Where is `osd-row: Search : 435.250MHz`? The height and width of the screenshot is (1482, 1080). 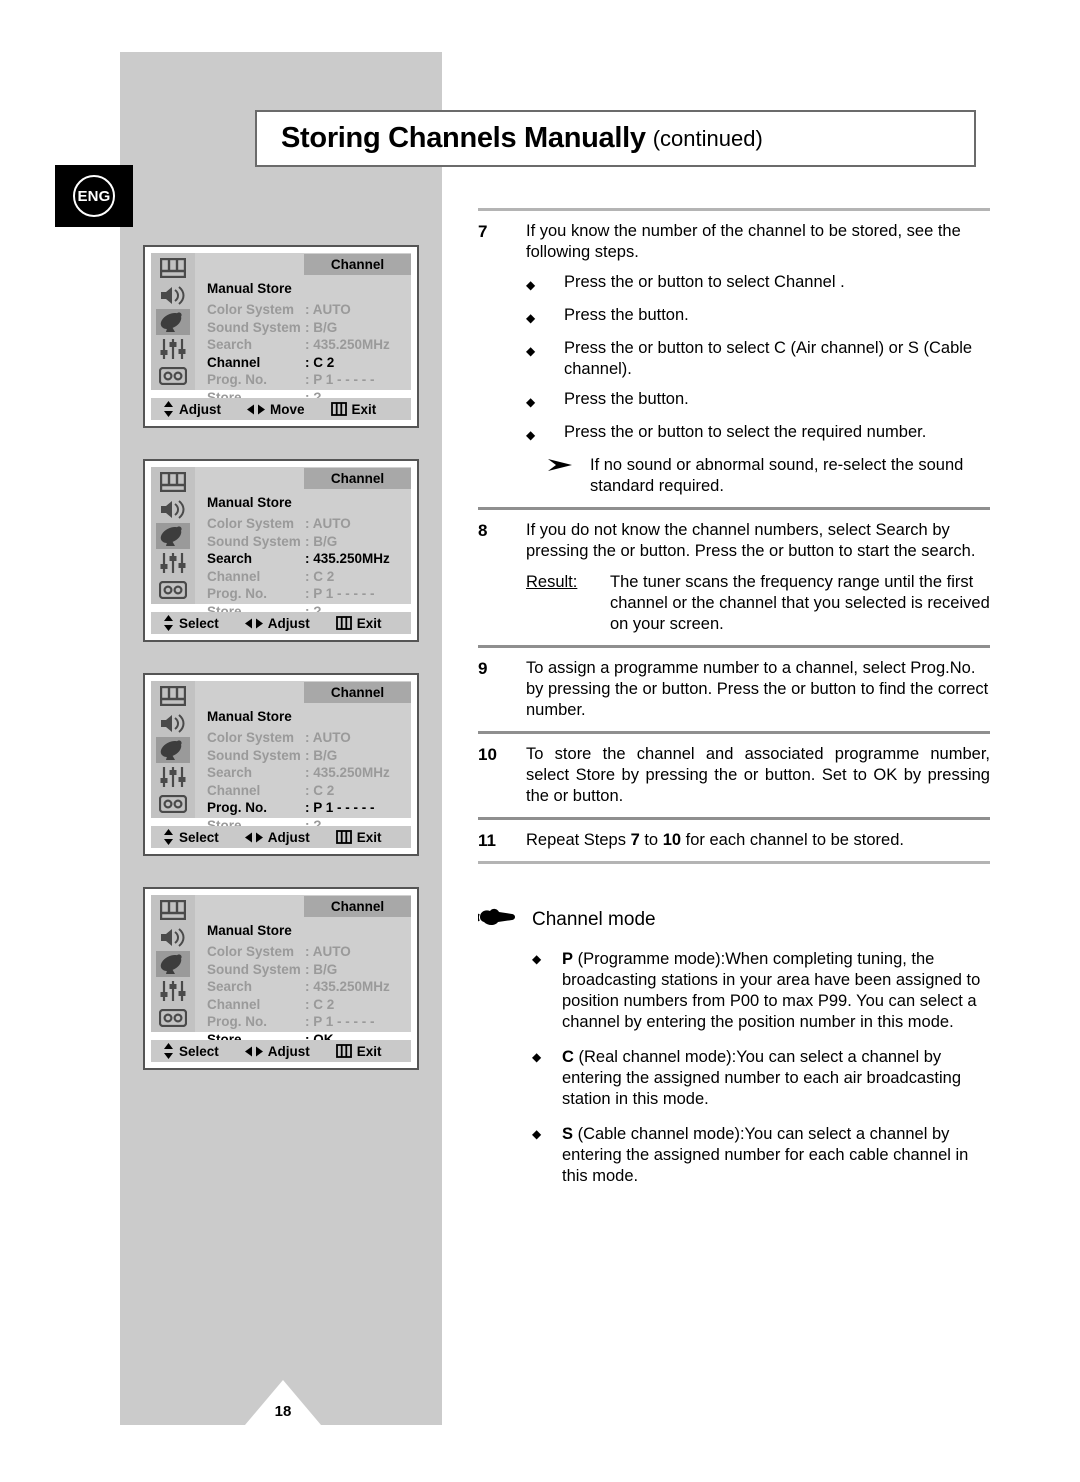 osd-row: Search : 435.250MHz is located at coordinates (314, 559).